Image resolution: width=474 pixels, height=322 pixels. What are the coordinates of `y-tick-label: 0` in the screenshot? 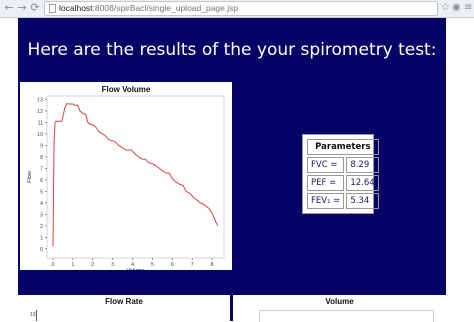 It's located at (41, 250).